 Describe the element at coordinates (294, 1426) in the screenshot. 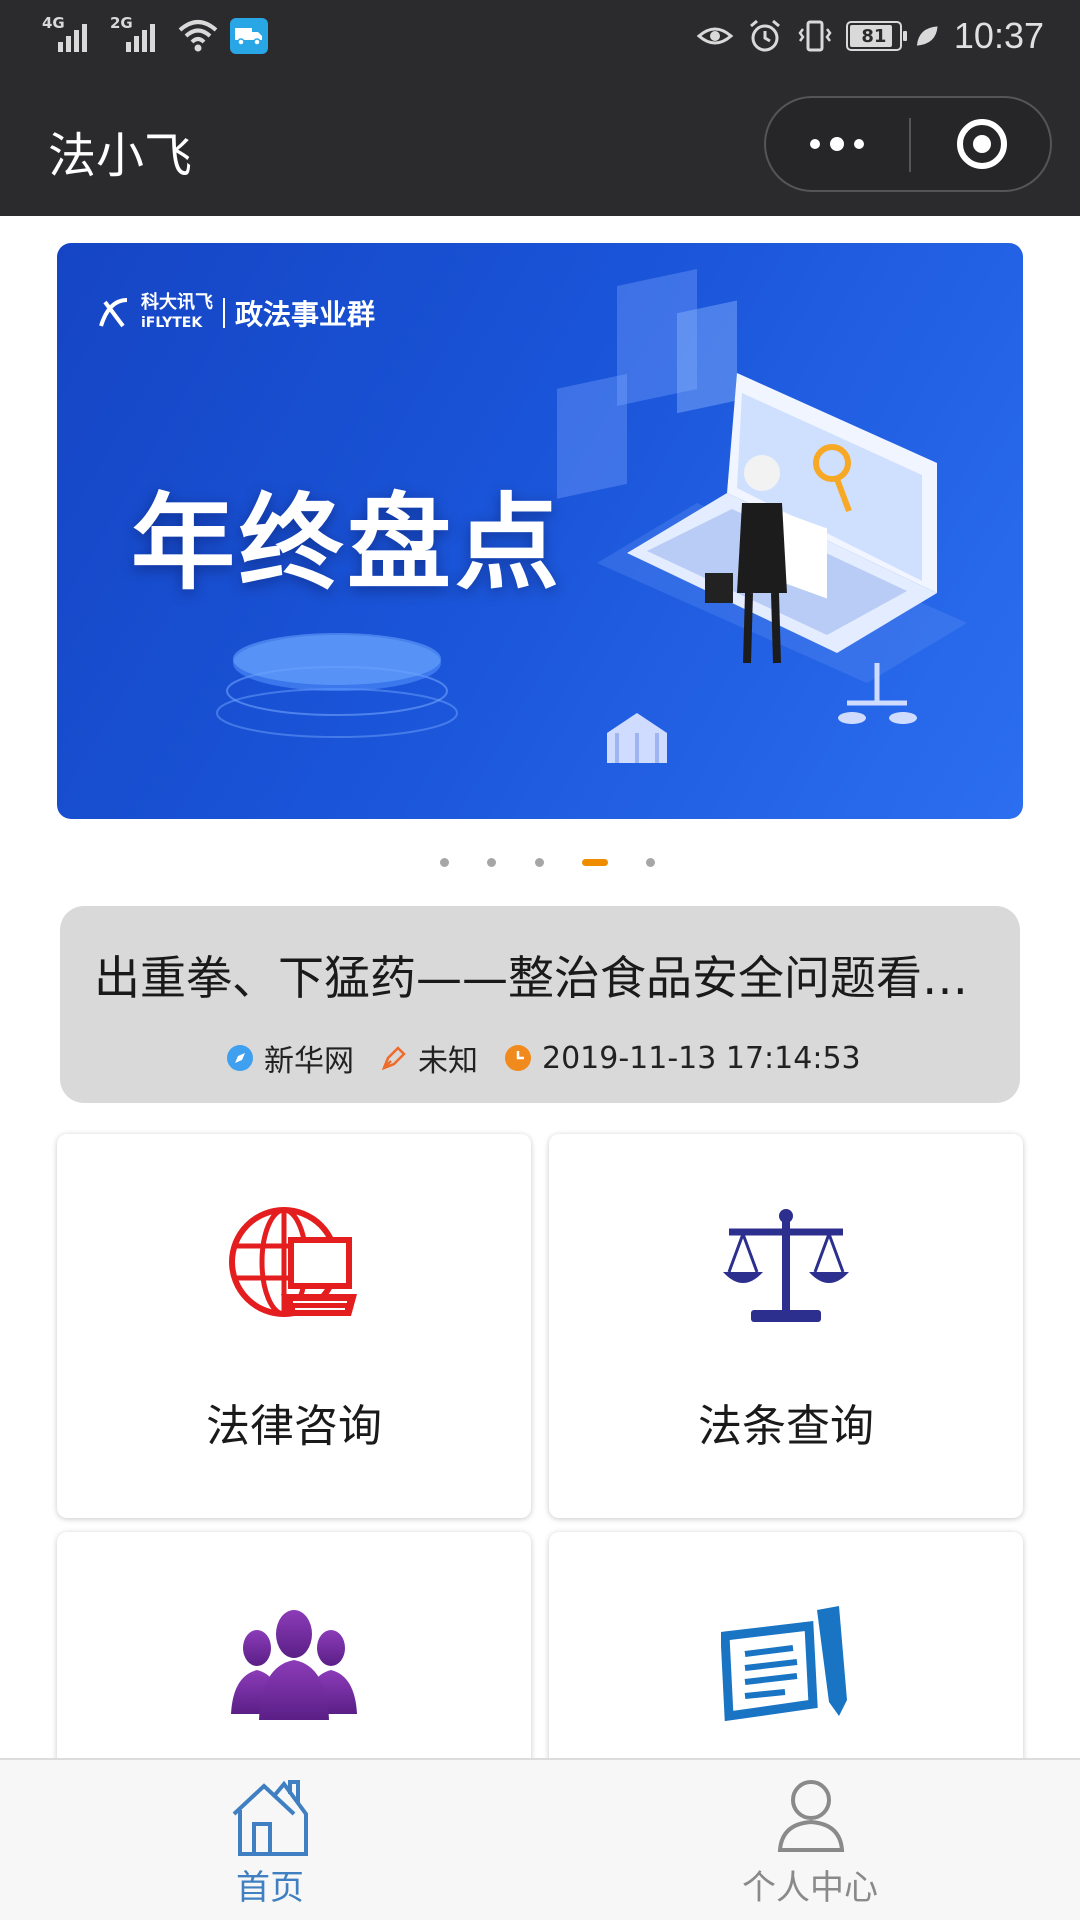

I see `tile-label: 法律咨询` at that location.